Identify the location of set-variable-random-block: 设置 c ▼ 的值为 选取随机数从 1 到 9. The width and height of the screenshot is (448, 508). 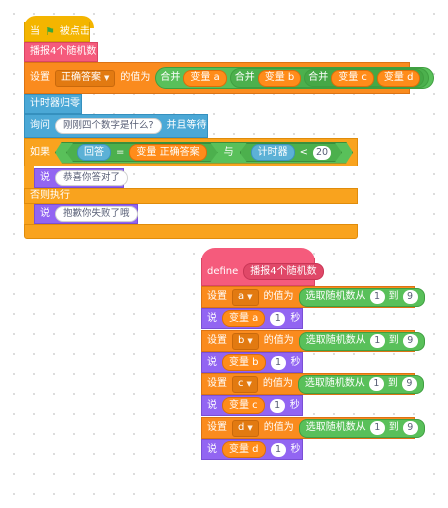
(312, 384).